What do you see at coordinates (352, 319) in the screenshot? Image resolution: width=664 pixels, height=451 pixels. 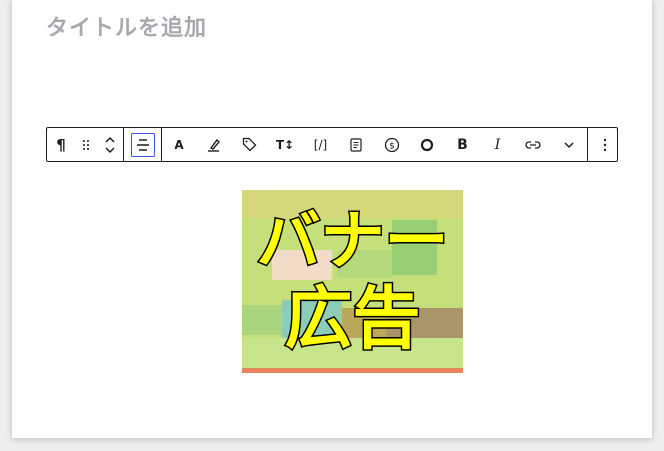 I see `banner-text-line2: 広告` at bounding box center [352, 319].